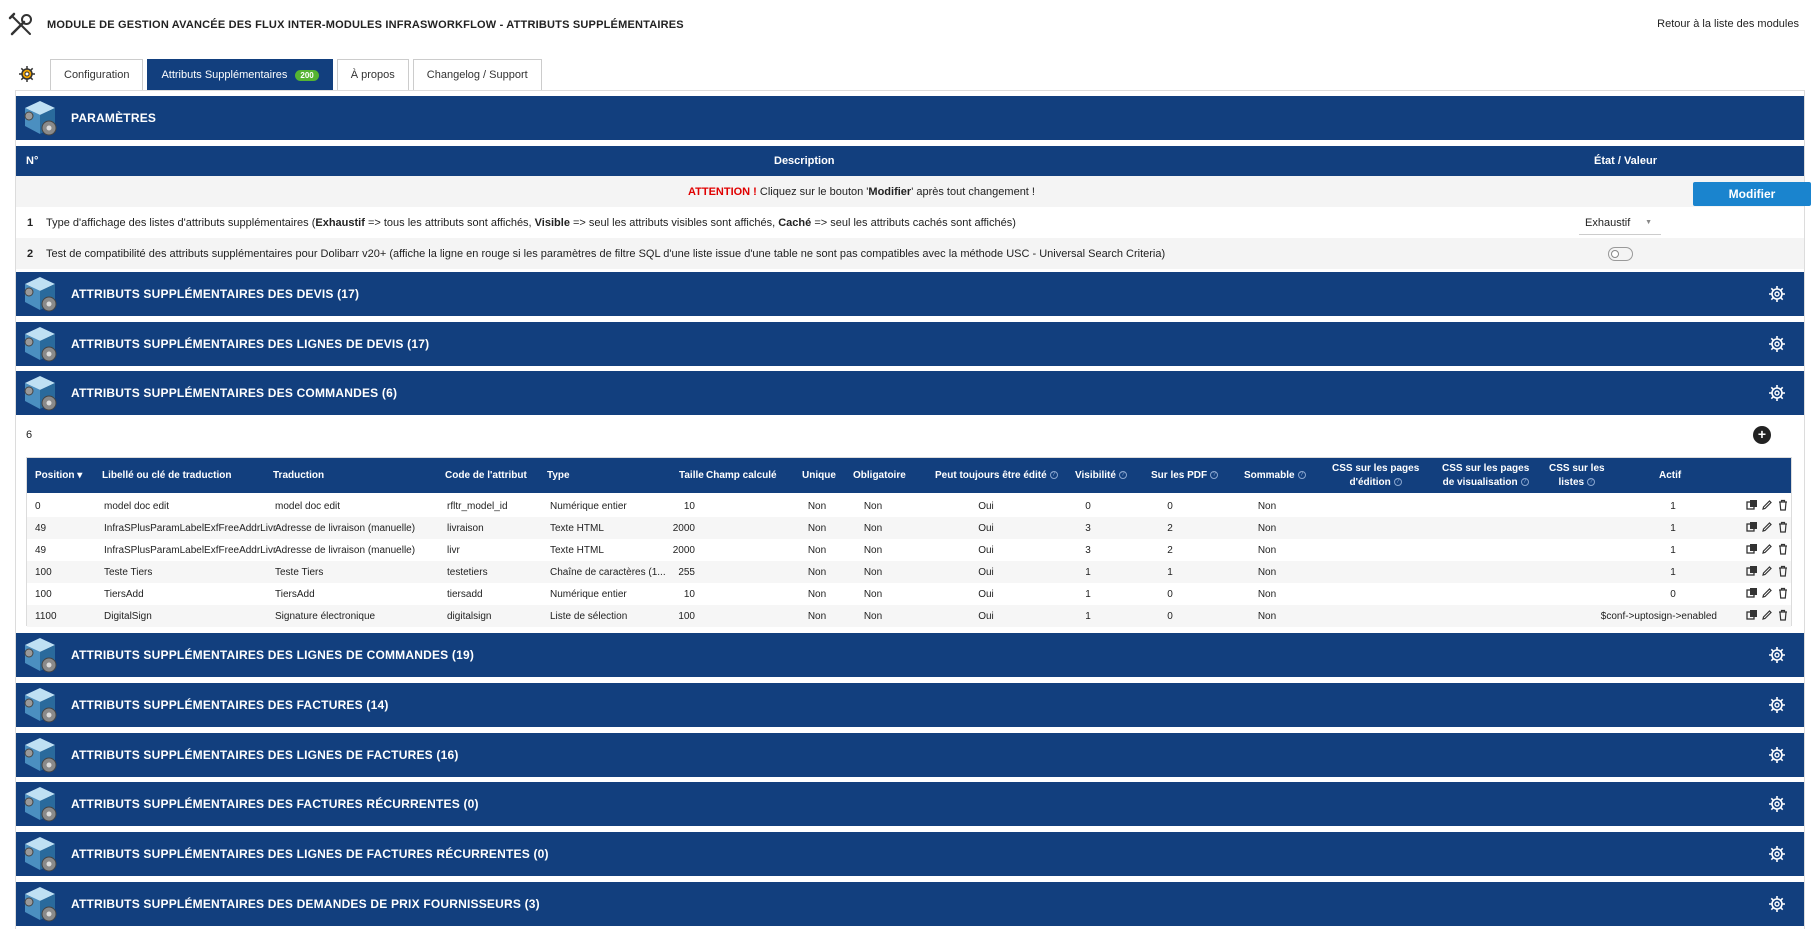  What do you see at coordinates (486, 475) in the screenshot?
I see `col-code: Code de l'attribut` at bounding box center [486, 475].